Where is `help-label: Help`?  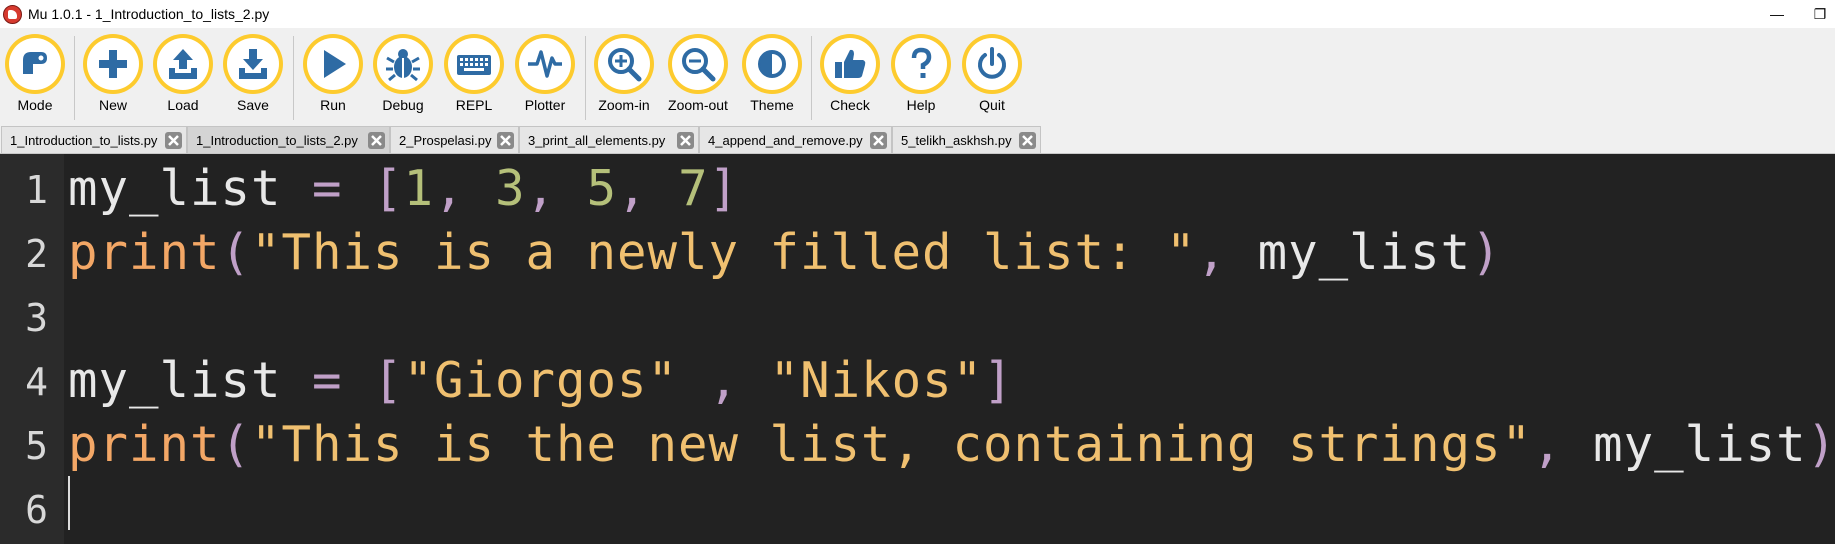
help-label: Help is located at coordinates (921, 105).